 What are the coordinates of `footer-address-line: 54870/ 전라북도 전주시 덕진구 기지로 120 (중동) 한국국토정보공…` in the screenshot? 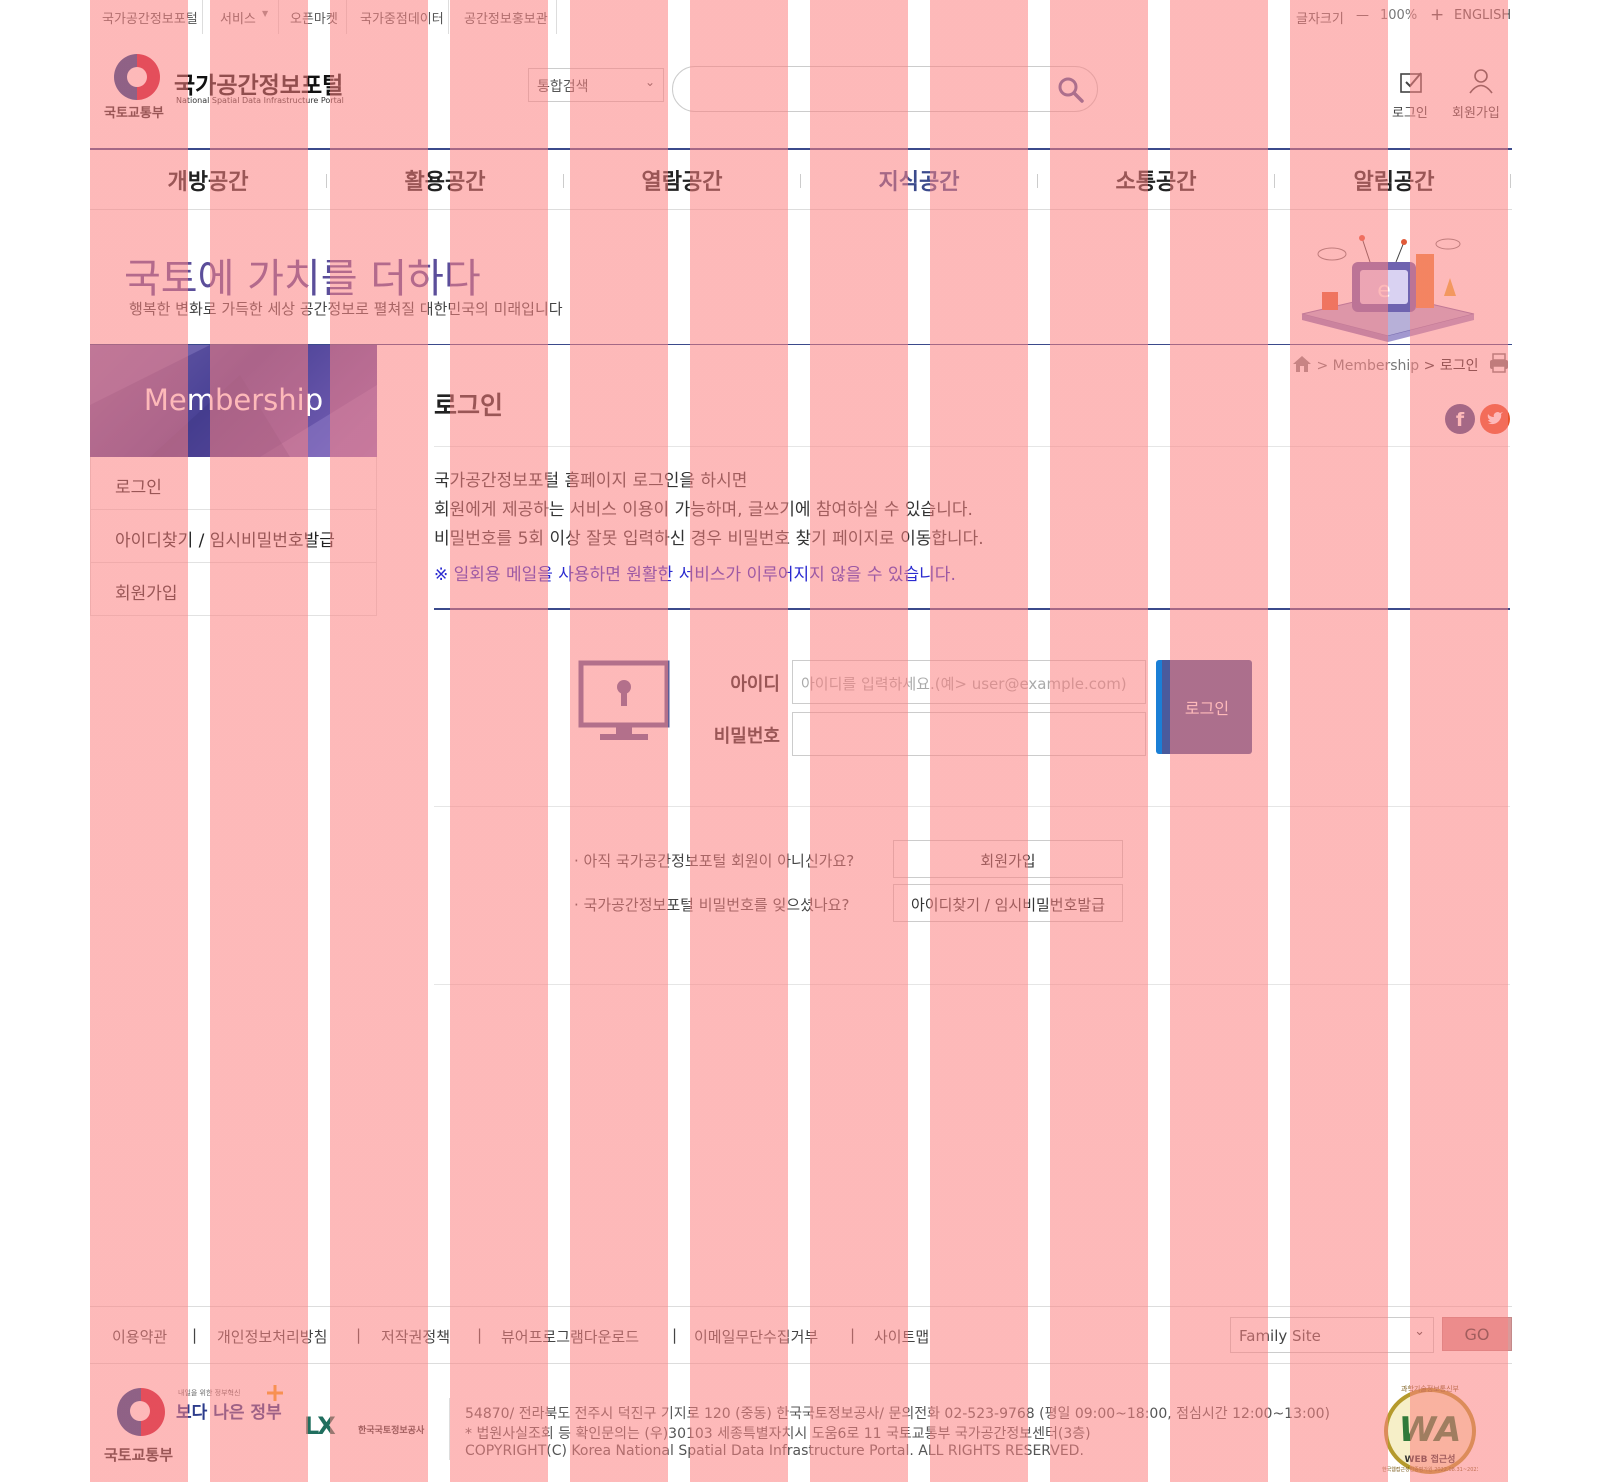 It's located at (897, 1414).